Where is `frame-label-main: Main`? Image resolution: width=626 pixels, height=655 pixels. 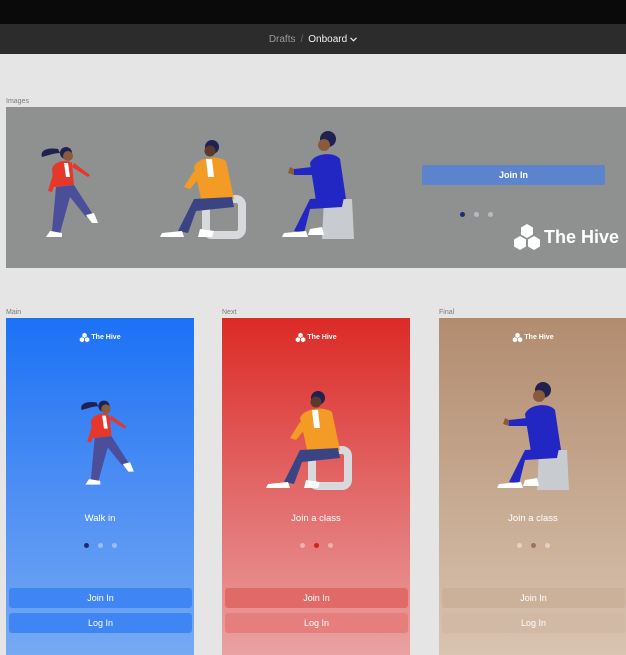
frame-label-main: Main is located at coordinates (13, 312).